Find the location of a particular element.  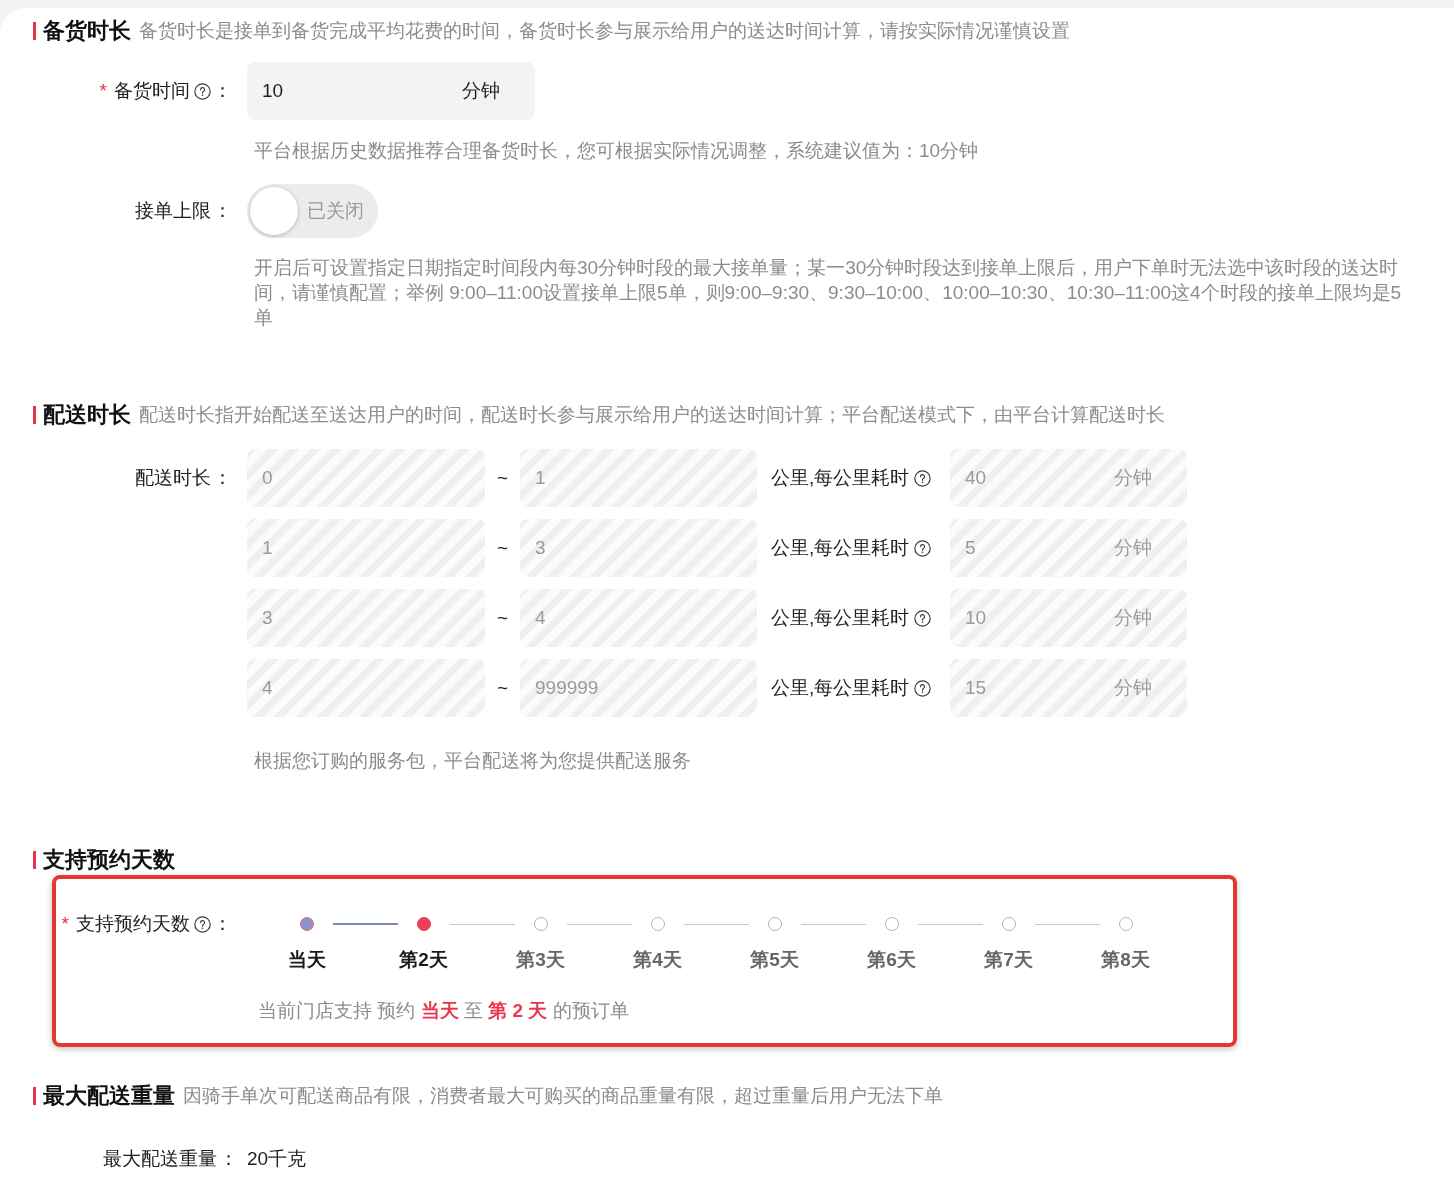

day-label: 第6天 is located at coordinates (891, 960).